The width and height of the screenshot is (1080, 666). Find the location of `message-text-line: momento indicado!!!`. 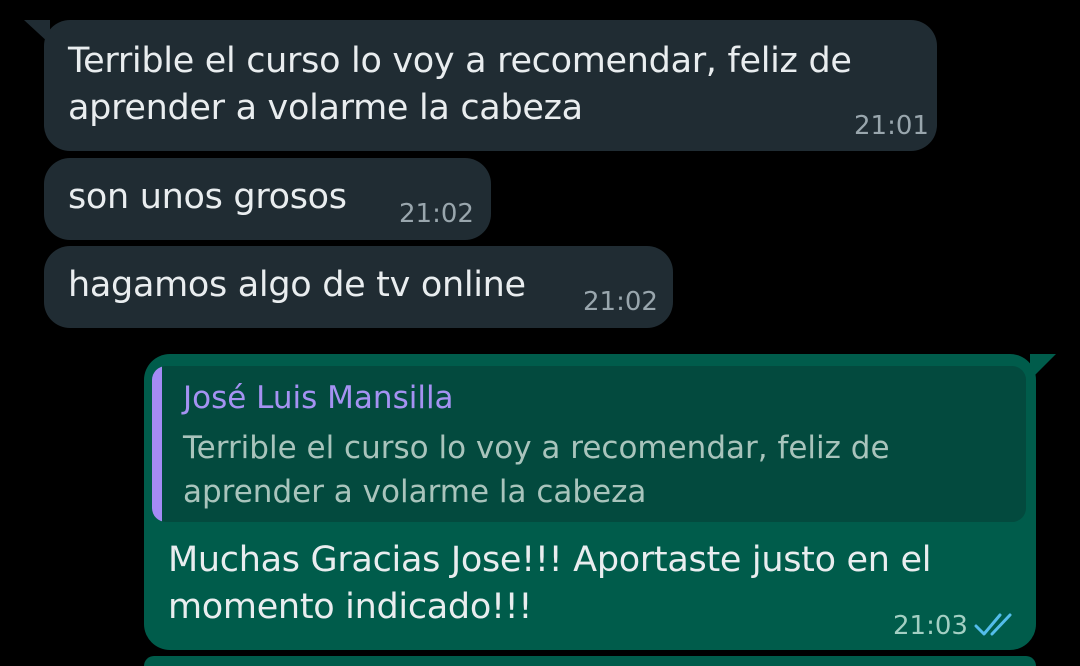

message-text-line: momento indicado!!! is located at coordinates (350, 607).